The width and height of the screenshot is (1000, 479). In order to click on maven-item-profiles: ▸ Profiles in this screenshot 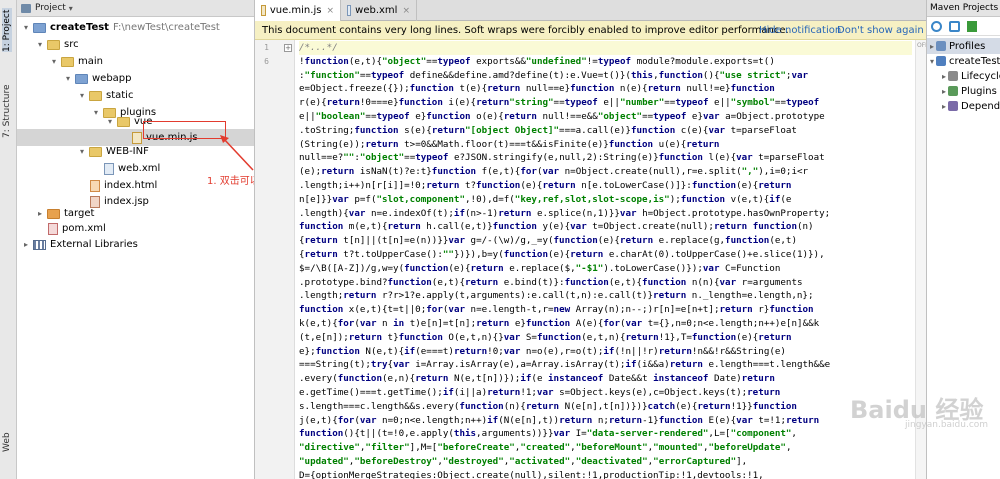, I will do `click(963, 46)`.